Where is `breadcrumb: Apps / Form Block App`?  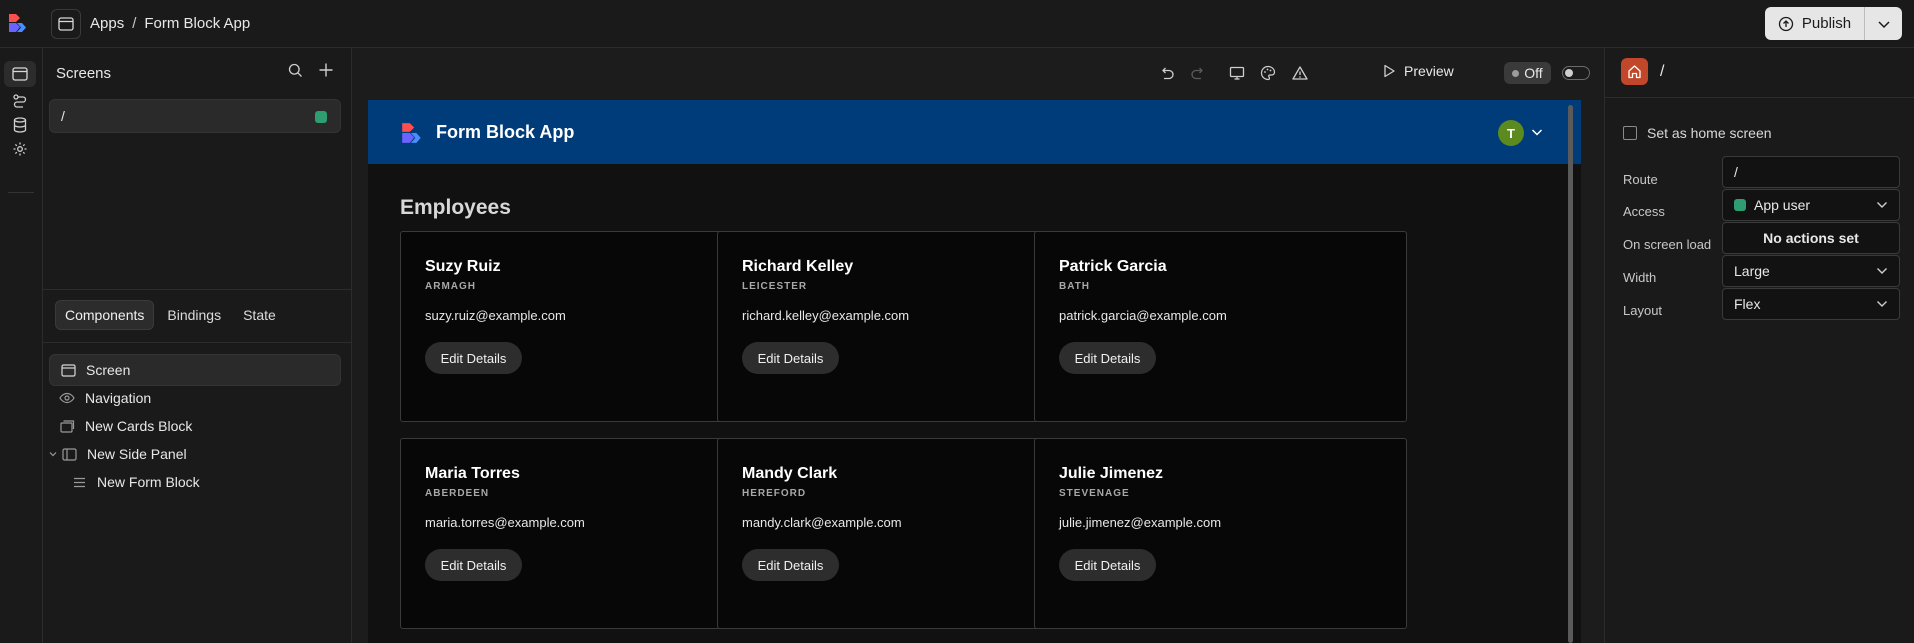 breadcrumb: Apps / Form Block App is located at coordinates (170, 23).